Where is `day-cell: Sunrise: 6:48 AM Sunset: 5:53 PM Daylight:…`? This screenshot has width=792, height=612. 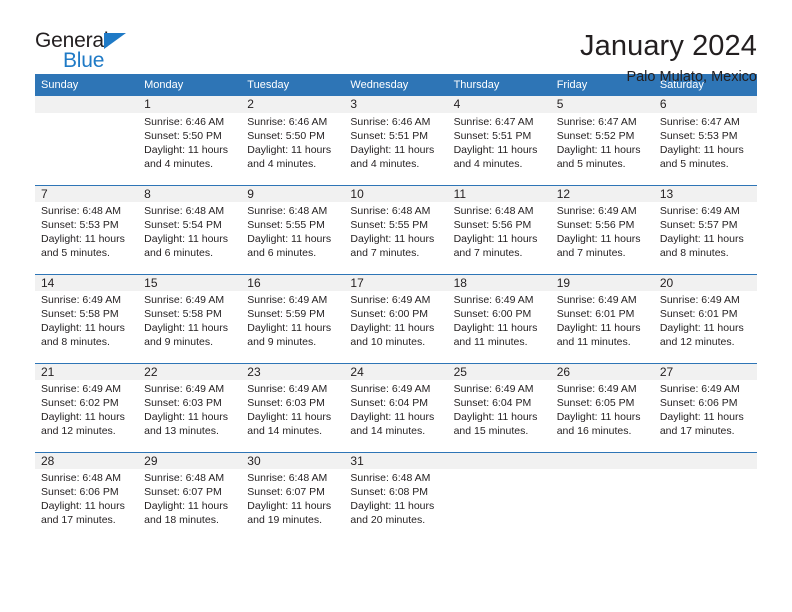 day-cell: Sunrise: 6:48 AM Sunset: 5:53 PM Daylight:… is located at coordinates (87, 238).